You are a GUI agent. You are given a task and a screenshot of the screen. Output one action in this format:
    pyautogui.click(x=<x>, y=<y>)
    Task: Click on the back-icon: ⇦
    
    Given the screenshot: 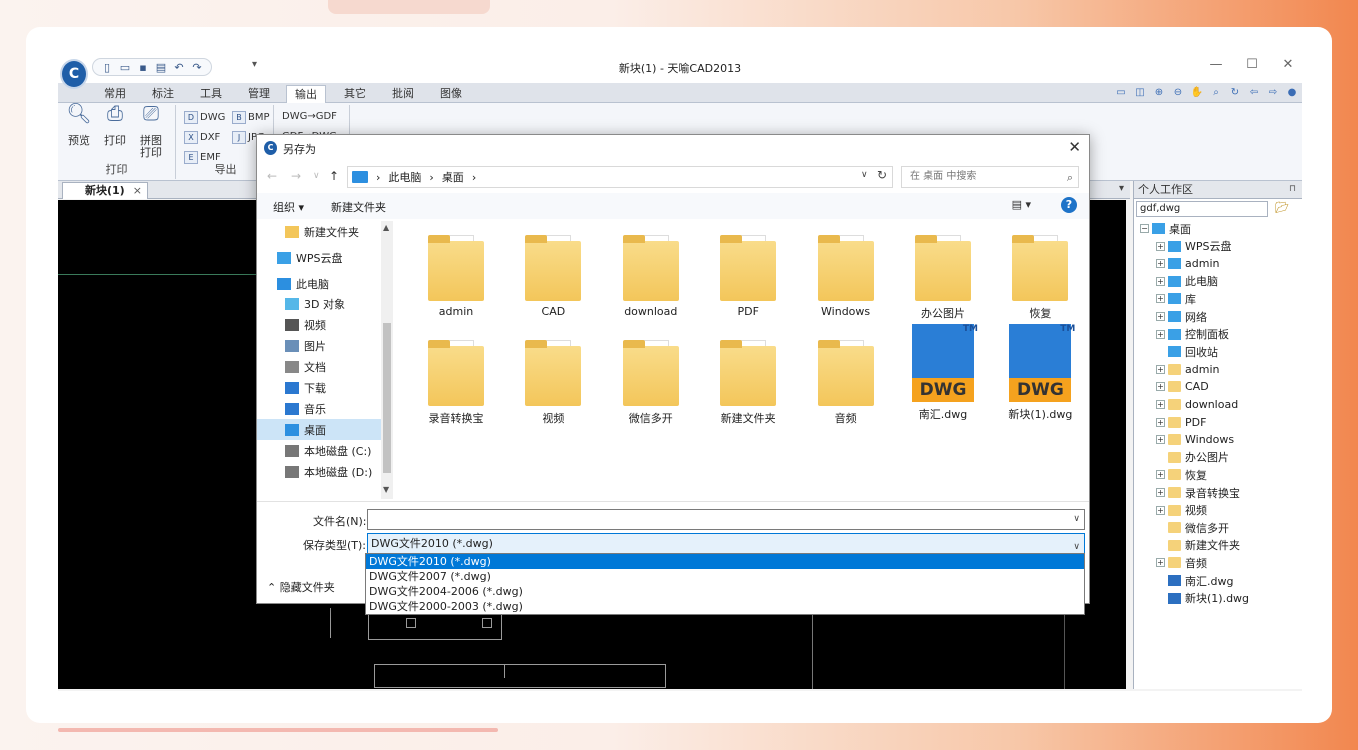 What is the action you would take?
    pyautogui.click(x=1254, y=92)
    